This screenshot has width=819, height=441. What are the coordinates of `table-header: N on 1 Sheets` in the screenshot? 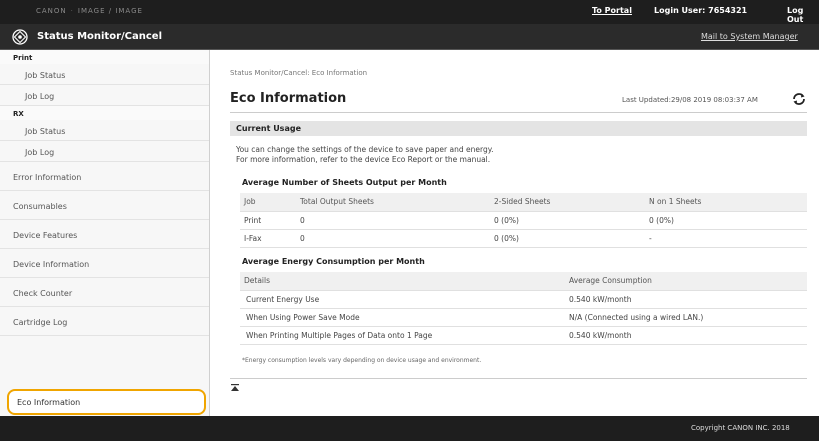 It's located at (726, 202).